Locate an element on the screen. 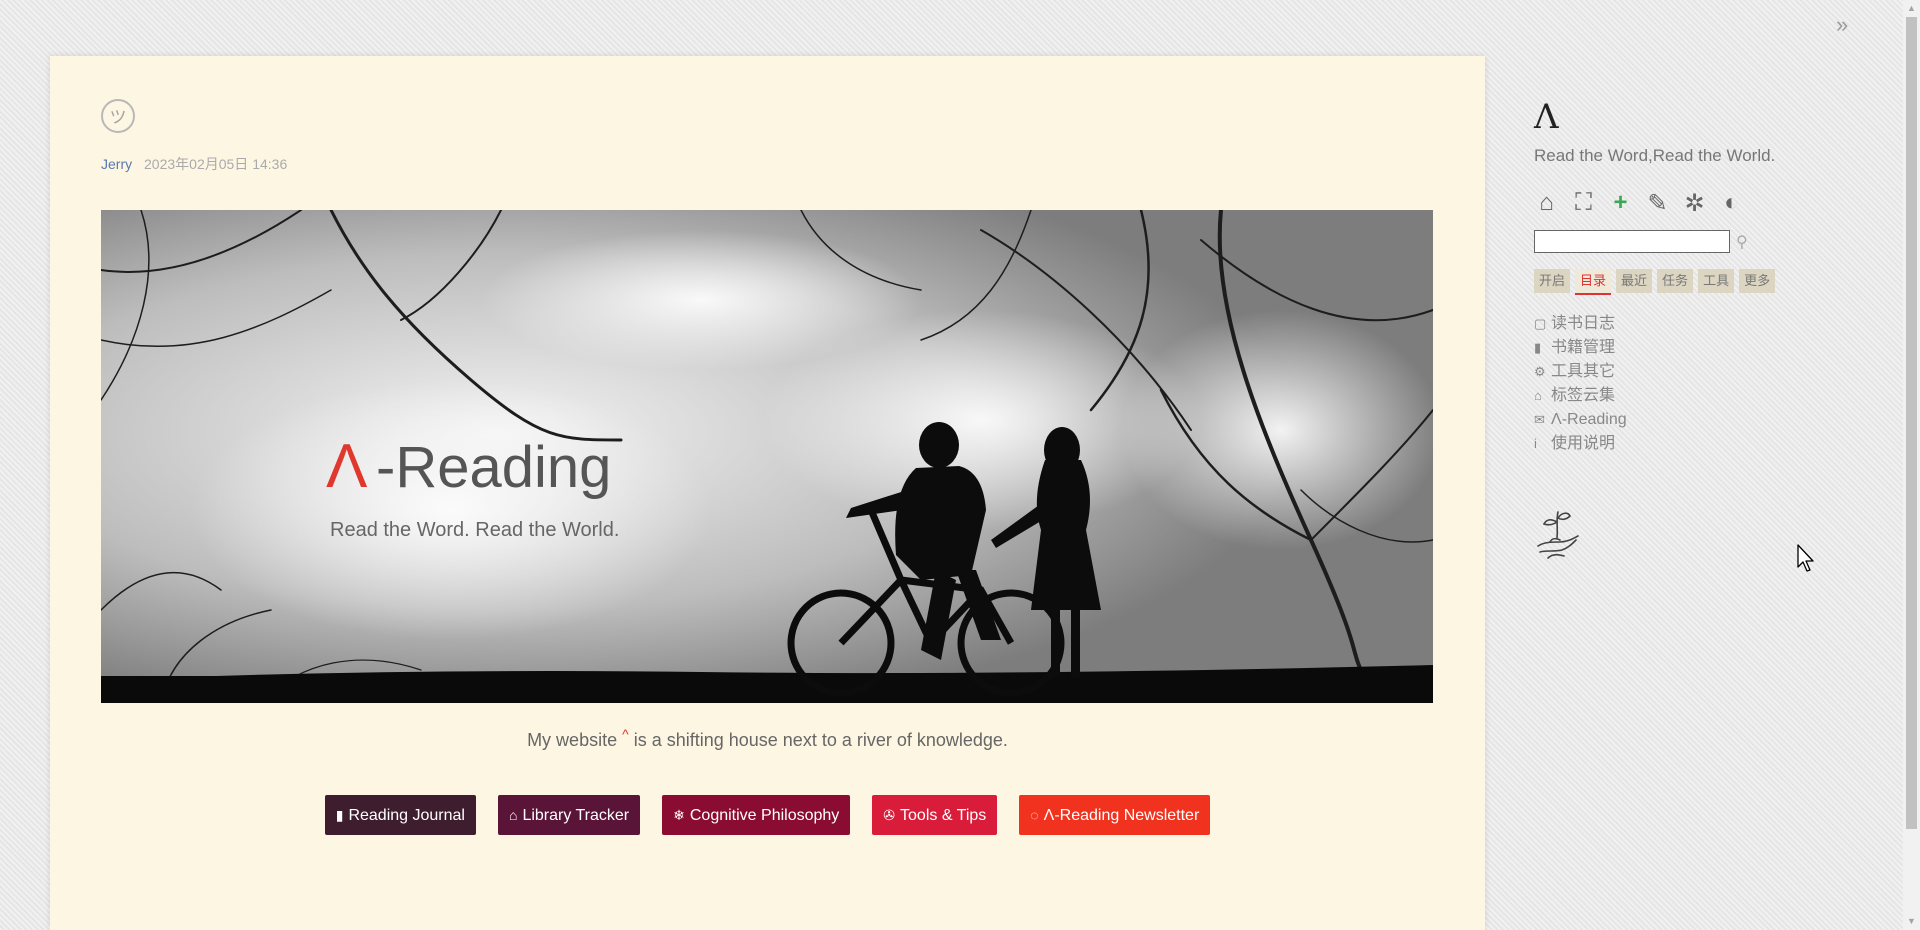  fullscreen-icon: ⛶ is located at coordinates (1583, 203).